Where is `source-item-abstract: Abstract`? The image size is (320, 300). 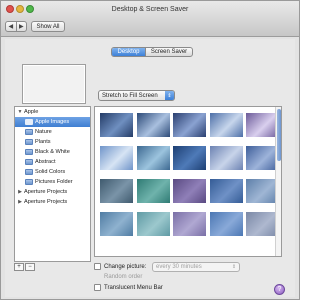
source-item-abstract: Abstract is located at coordinates (52, 162).